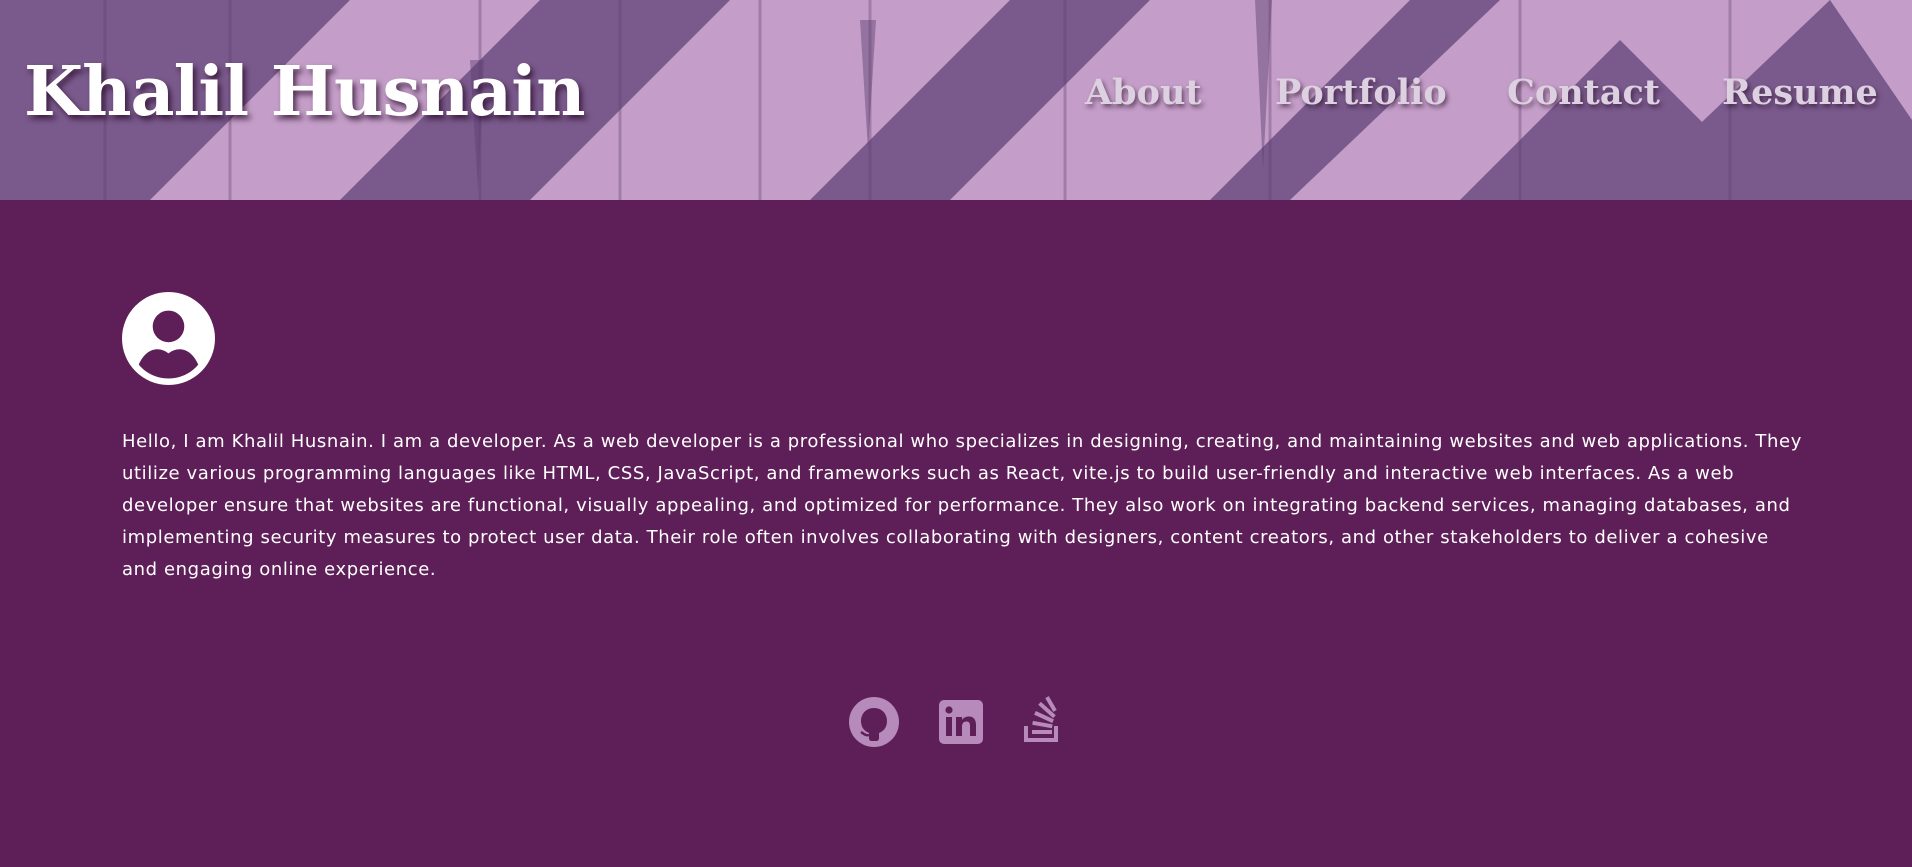 The image size is (1912, 867). Describe the element at coordinates (961, 722) in the screenshot. I see `linkedin-icon` at that location.